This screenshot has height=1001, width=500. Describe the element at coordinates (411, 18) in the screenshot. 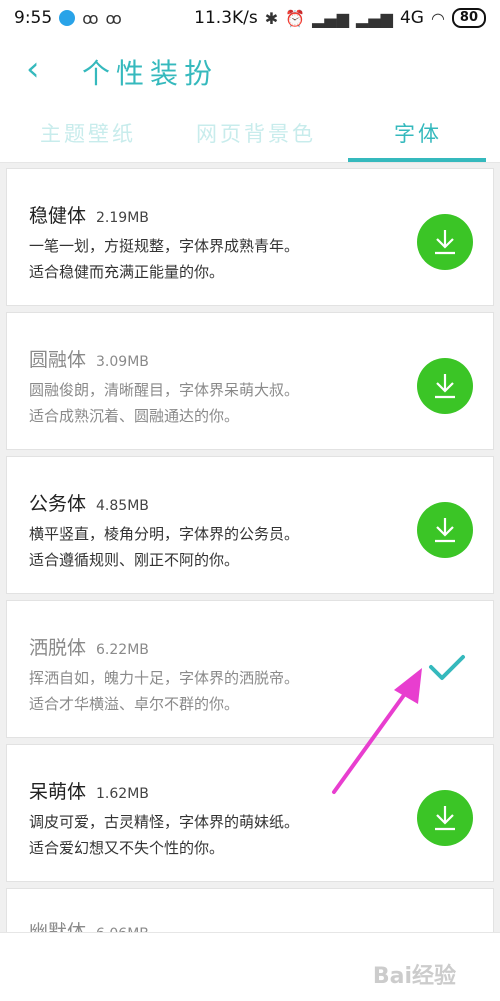

I see `network-type: 4G` at that location.